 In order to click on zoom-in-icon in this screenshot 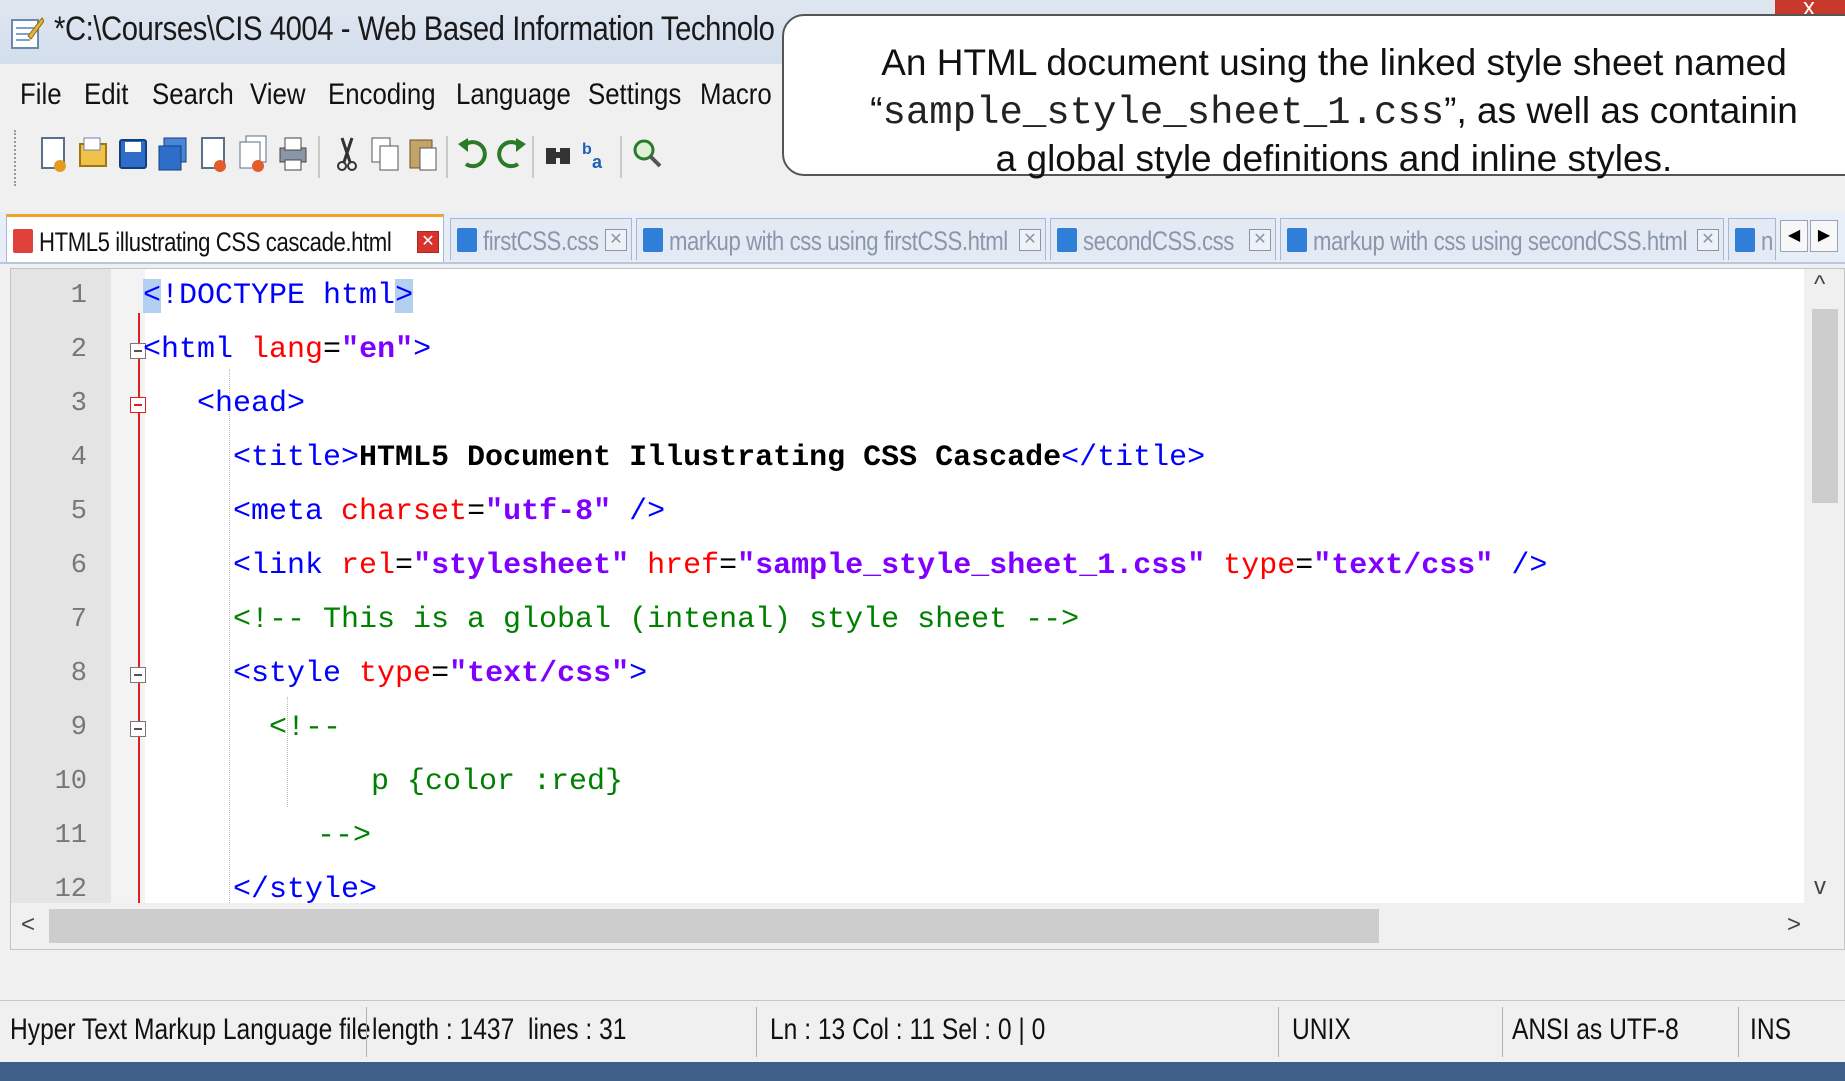, I will do `click(647, 154)`.